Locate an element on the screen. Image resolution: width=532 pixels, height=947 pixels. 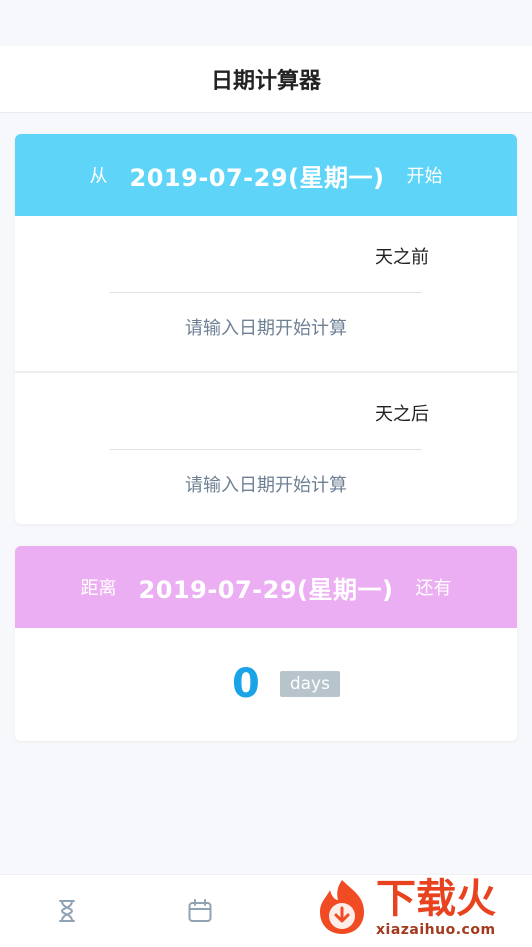
start-prefix: 从 is located at coordinates (98, 176).